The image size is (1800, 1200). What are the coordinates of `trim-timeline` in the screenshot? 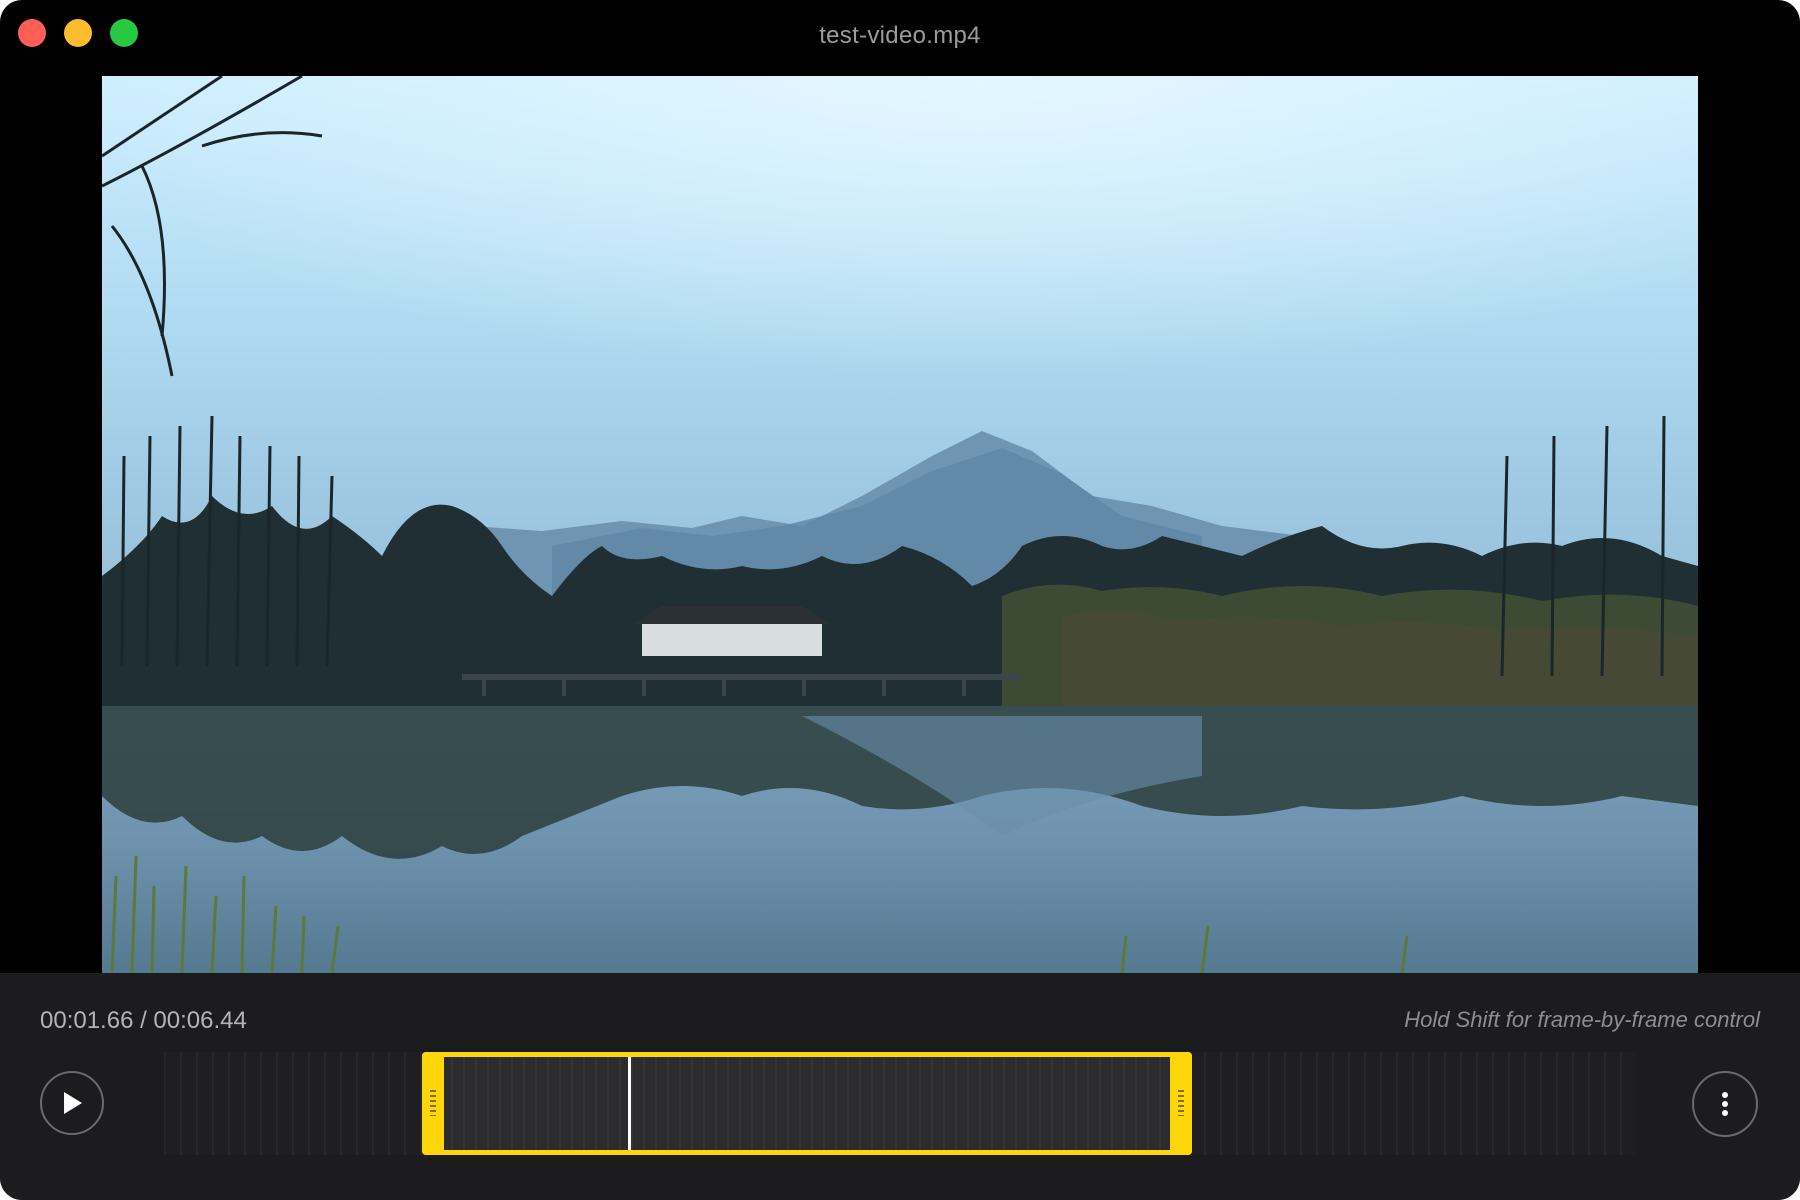 It's located at (900, 1103).